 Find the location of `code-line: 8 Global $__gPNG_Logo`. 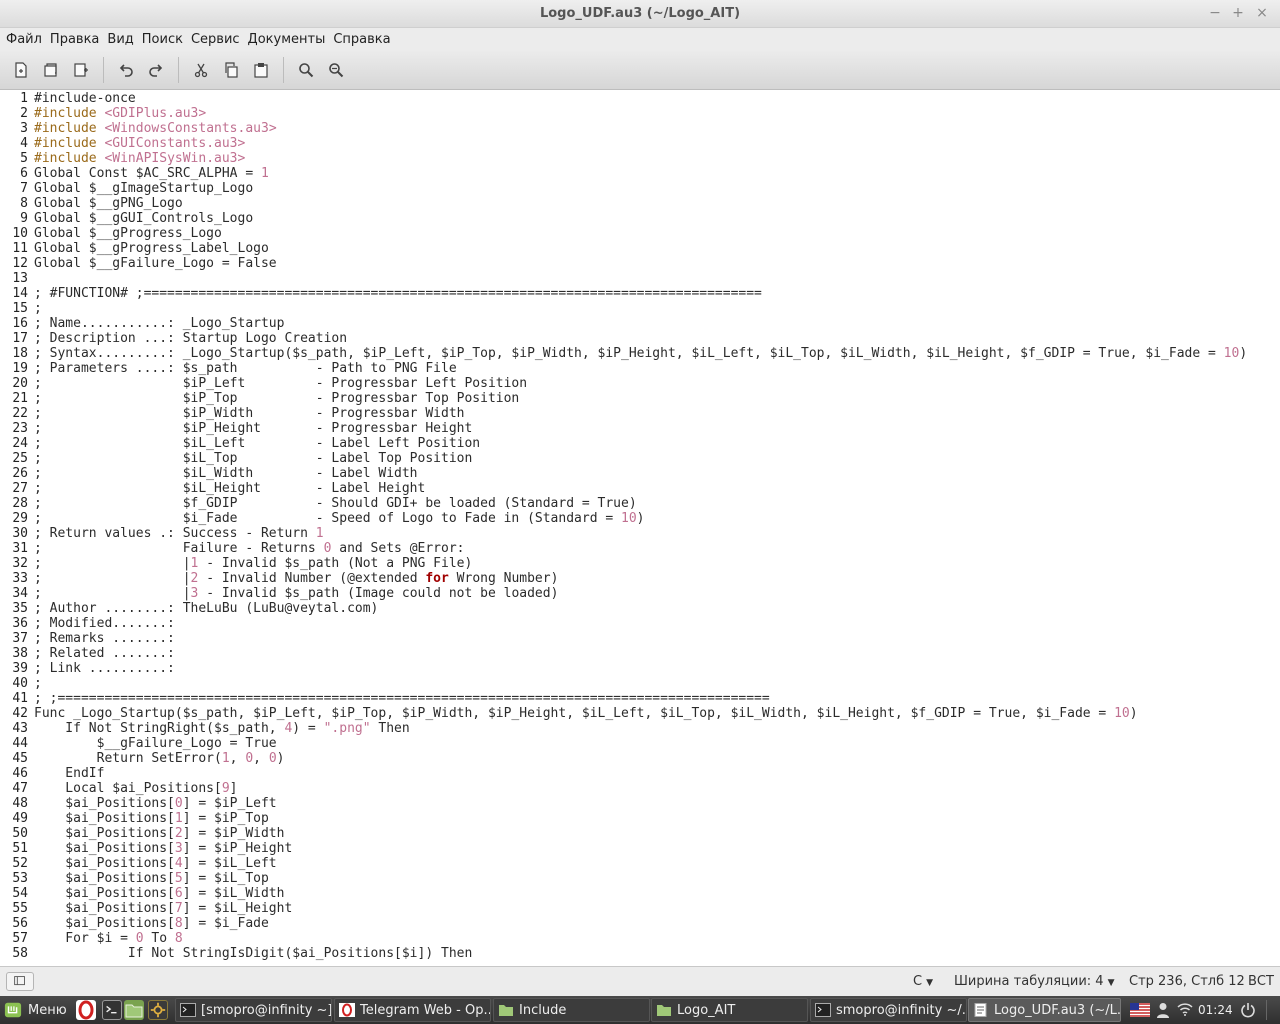

code-line: 8 Global $__gPNG_Logo is located at coordinates (640, 203).